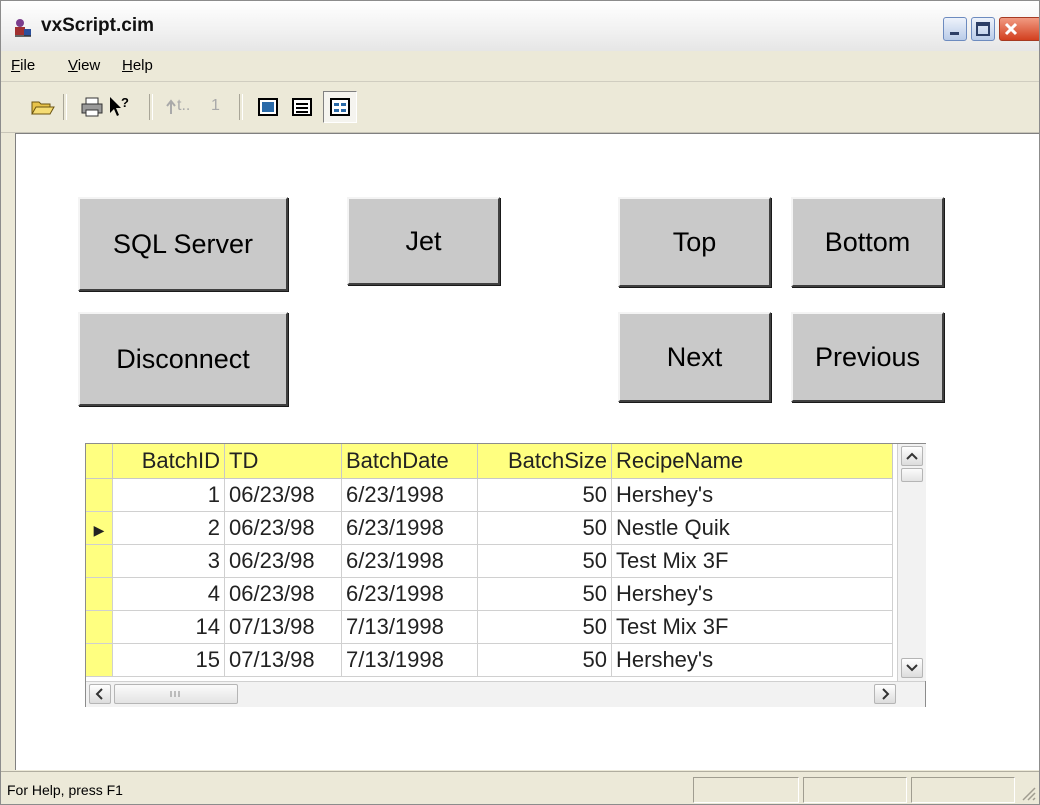  I want to click on cell-batchid: 15, so click(168, 660).